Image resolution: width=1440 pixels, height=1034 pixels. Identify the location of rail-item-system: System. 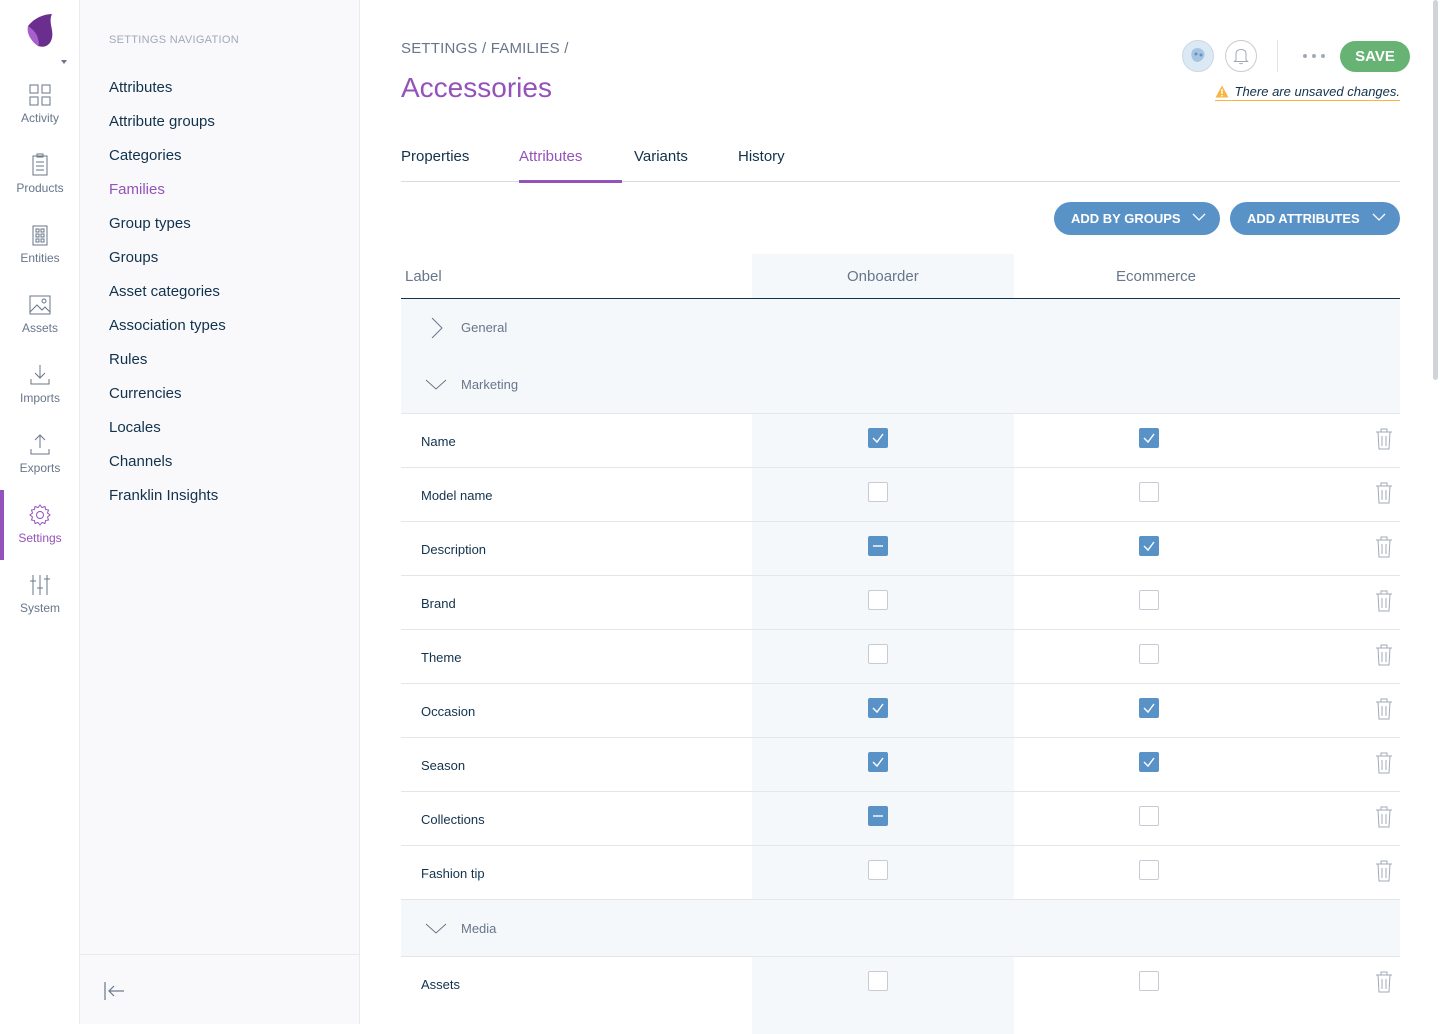
(40, 595).